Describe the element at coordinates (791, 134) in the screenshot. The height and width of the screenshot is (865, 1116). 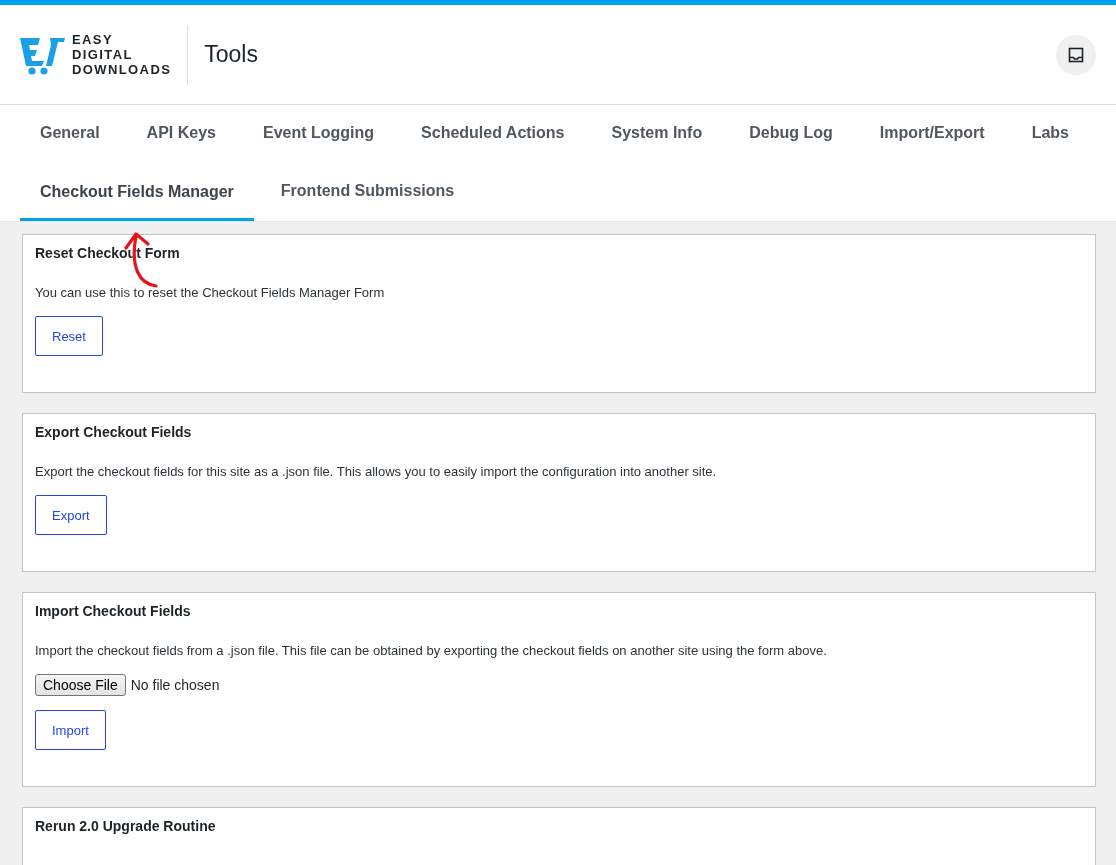
I see `nav-tab: Debug Log` at that location.